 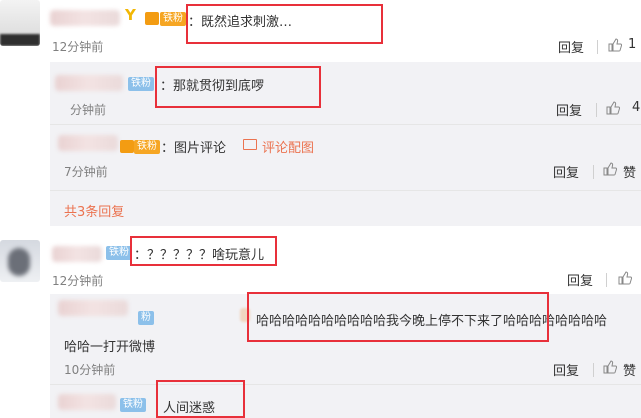 What do you see at coordinates (88, 110) in the screenshot?
I see `timestamp: 分钟前` at bounding box center [88, 110].